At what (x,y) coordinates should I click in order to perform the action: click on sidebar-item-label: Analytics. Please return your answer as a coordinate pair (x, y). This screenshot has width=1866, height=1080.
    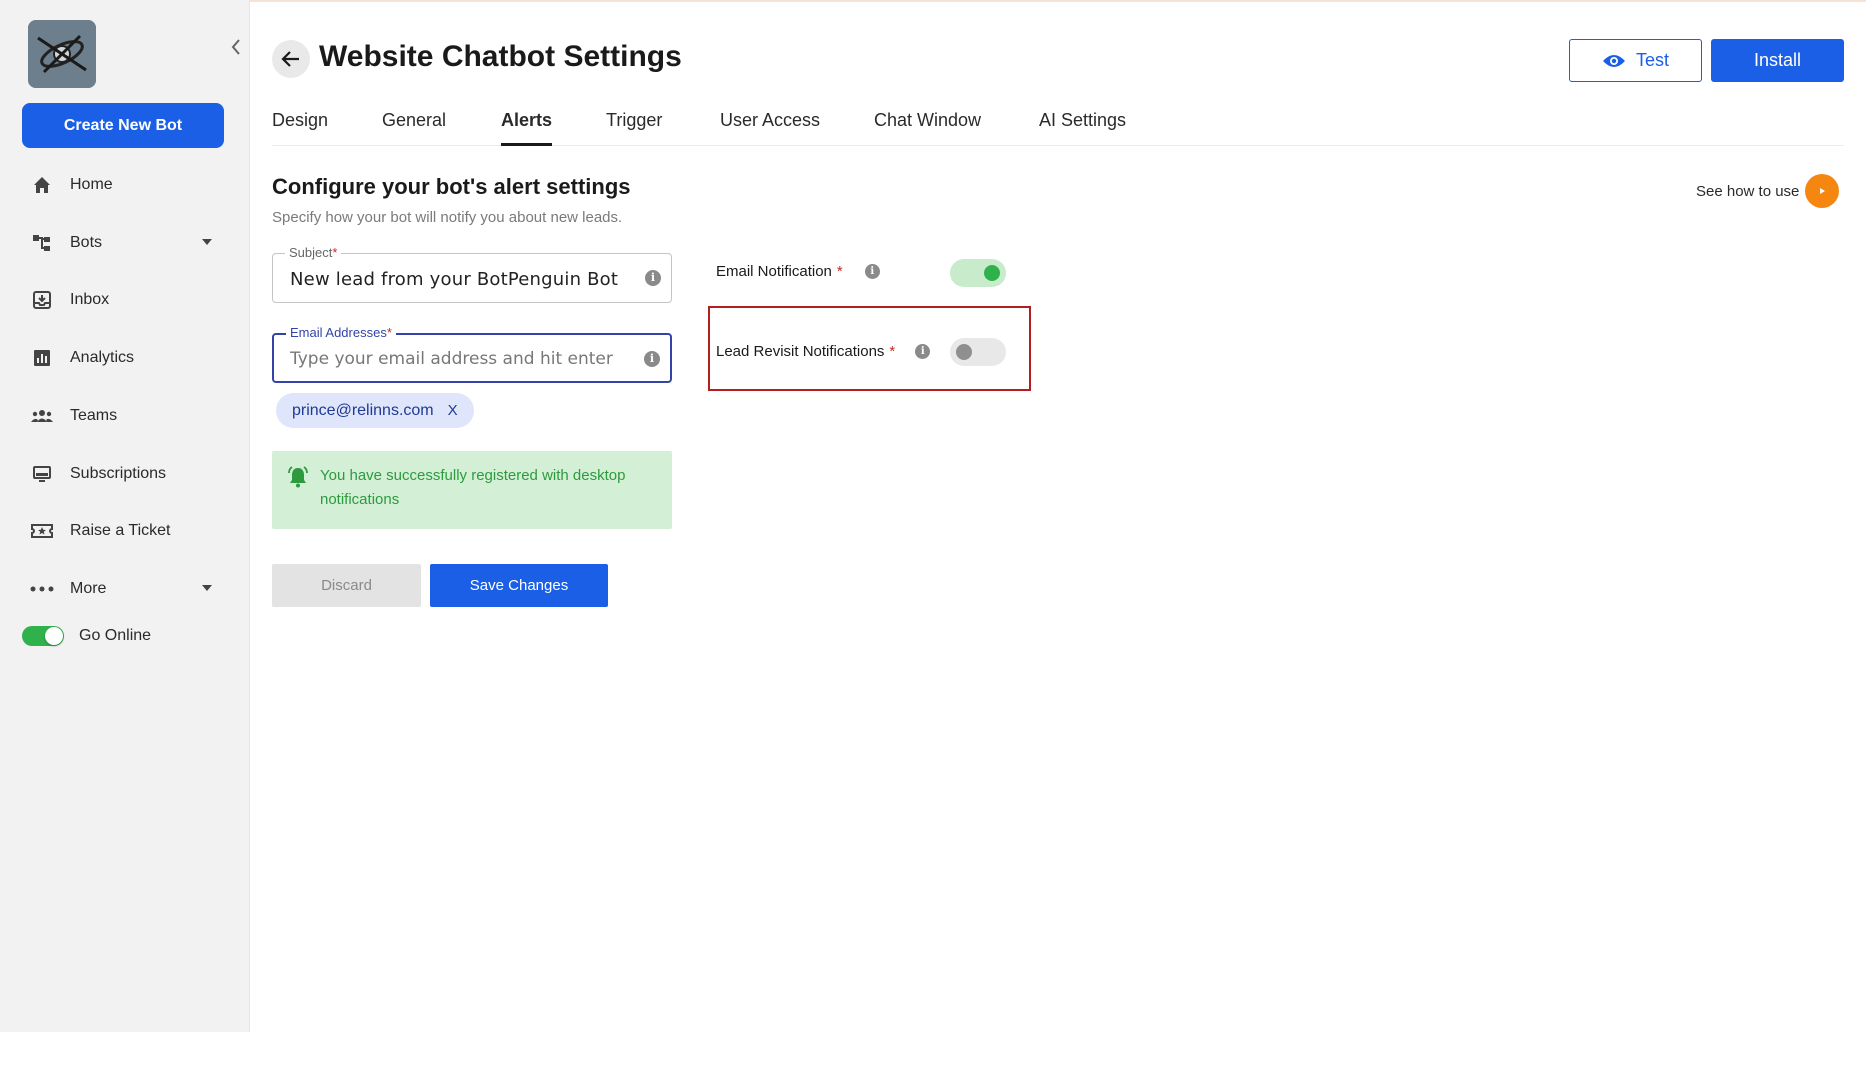
    Looking at the image, I should click on (102, 357).